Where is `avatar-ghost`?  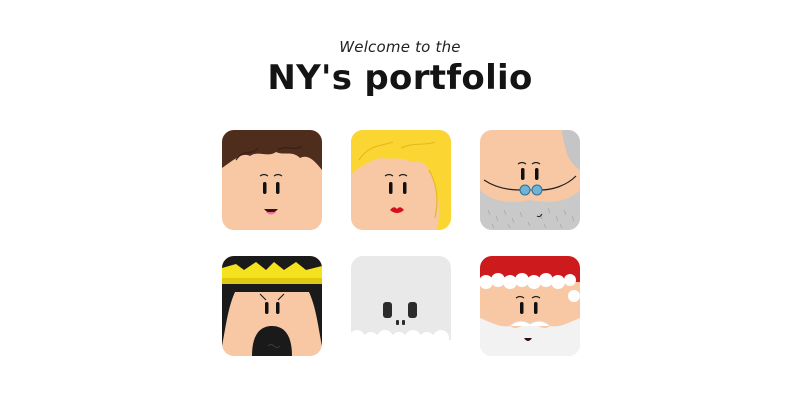 avatar-ghost is located at coordinates (401, 306).